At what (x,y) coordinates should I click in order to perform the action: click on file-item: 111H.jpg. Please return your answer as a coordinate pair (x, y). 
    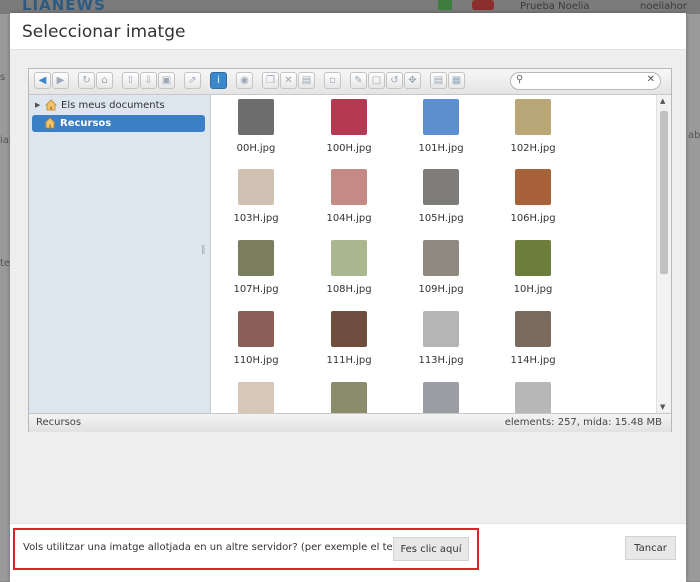
    Looking at the image, I should click on (349, 342).